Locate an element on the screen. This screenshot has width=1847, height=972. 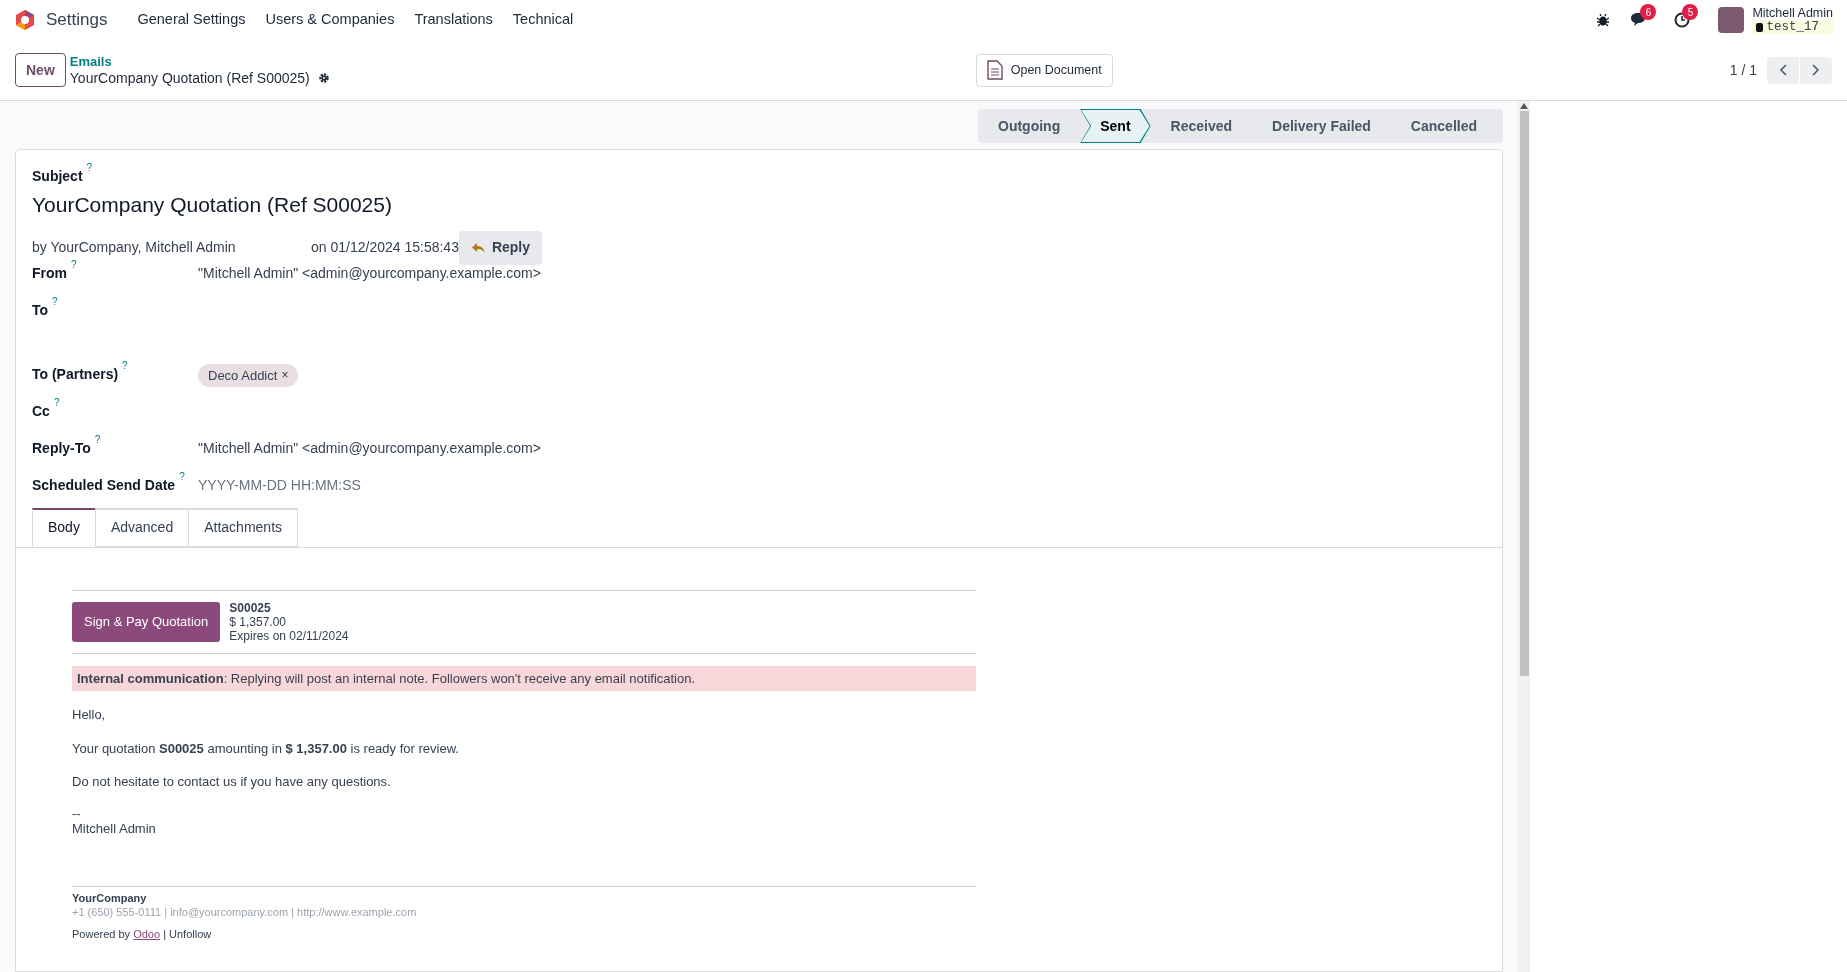
menu-item: Users & Companies is located at coordinates (330, 20).